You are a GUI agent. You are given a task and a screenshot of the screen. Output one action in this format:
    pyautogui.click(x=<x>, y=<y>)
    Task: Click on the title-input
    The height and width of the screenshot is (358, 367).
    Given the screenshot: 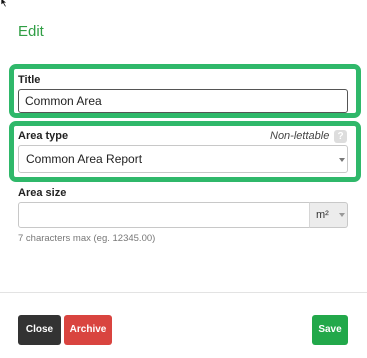 What is the action you would take?
    pyautogui.click(x=183, y=101)
    